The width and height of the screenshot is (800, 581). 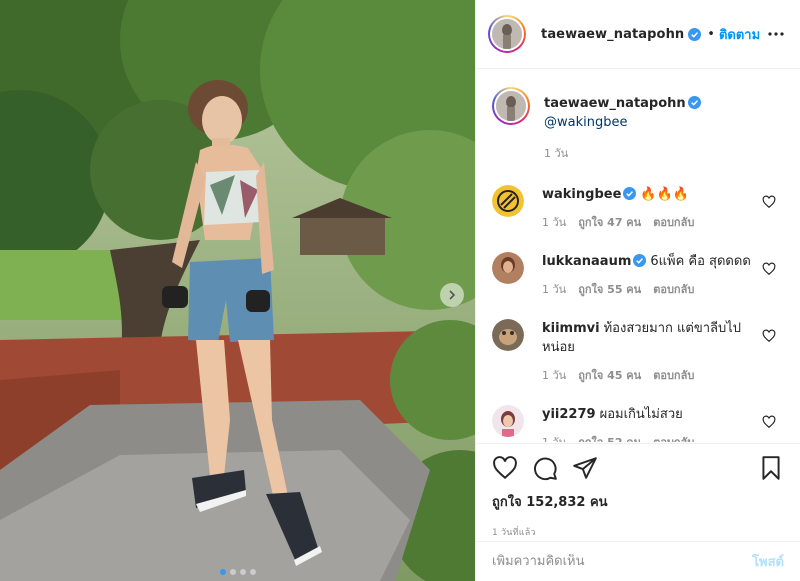 What do you see at coordinates (581, 194) in the screenshot?
I see `comment-username: wakingbee` at bounding box center [581, 194].